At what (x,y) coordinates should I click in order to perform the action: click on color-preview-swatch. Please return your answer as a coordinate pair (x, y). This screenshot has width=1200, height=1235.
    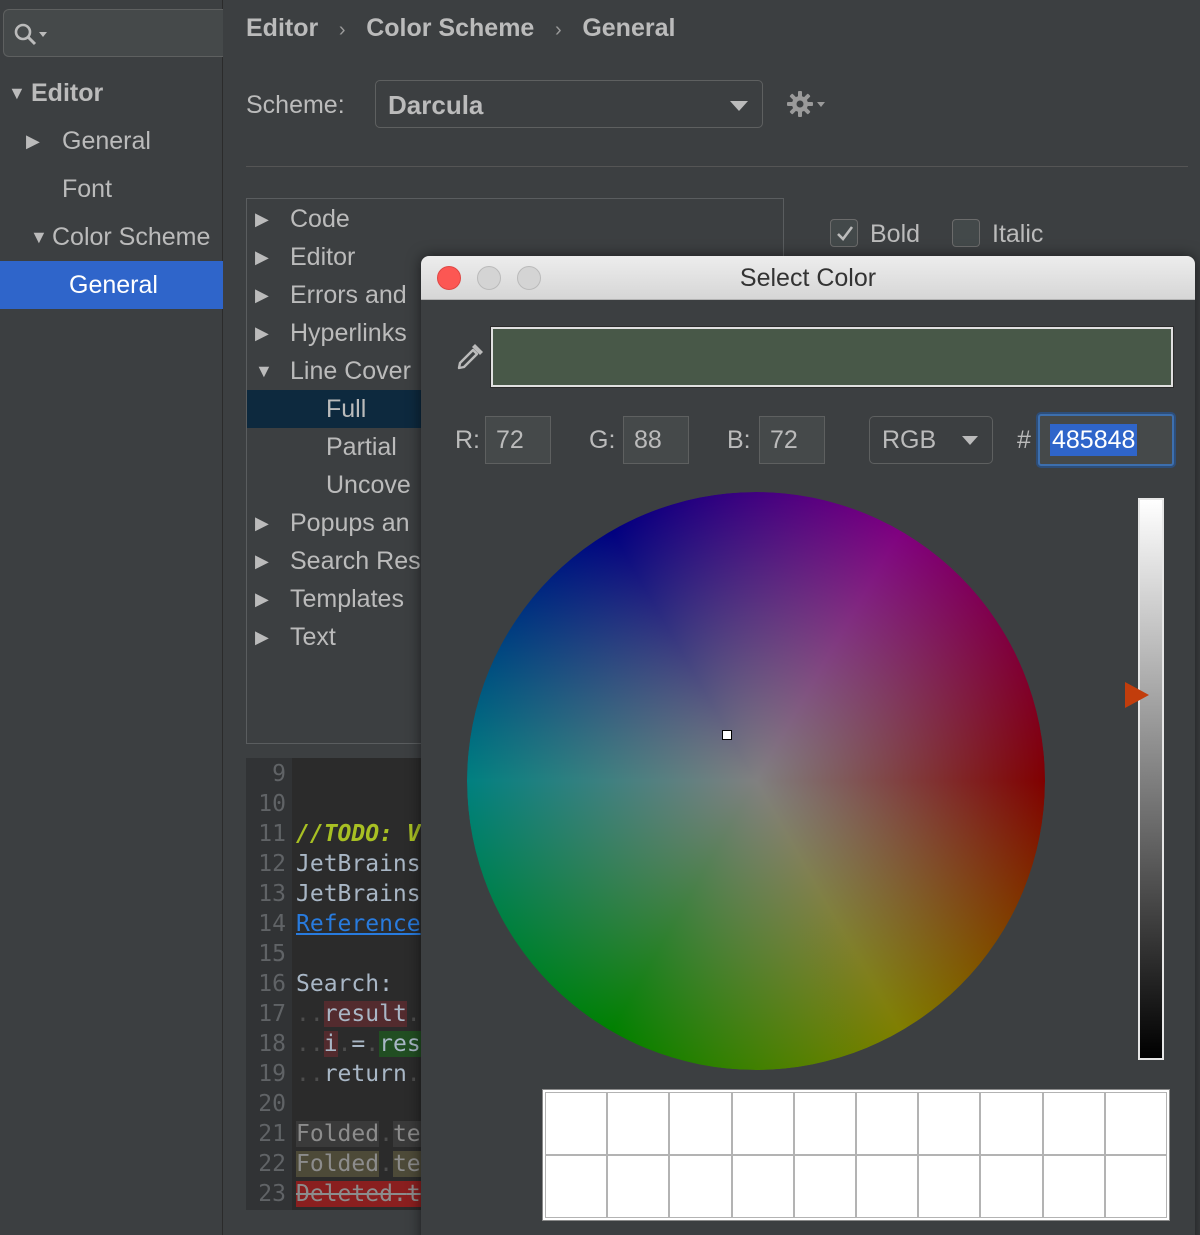
    Looking at the image, I should click on (832, 357).